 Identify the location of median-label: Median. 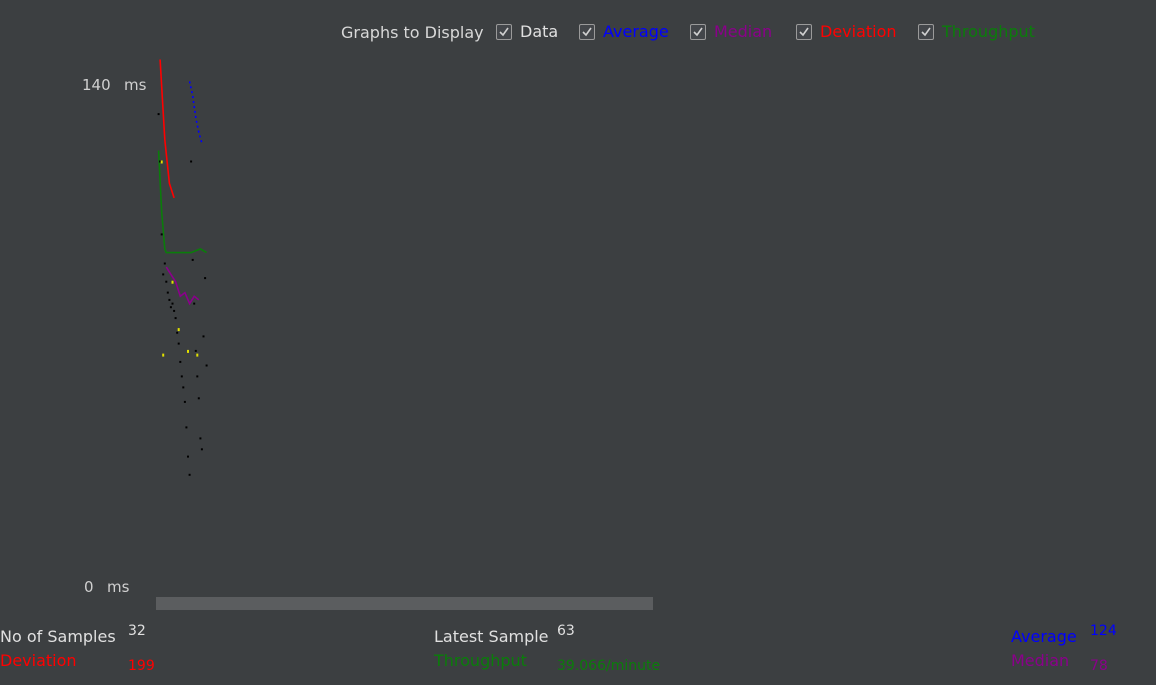
(1040, 660).